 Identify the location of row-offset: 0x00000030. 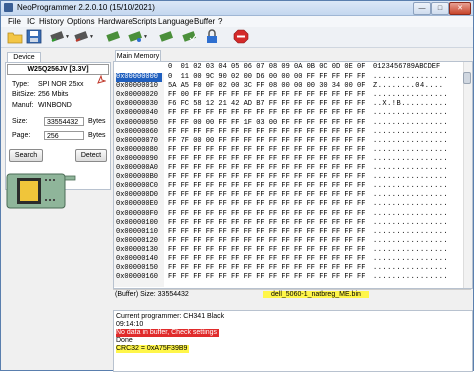
(139, 104).